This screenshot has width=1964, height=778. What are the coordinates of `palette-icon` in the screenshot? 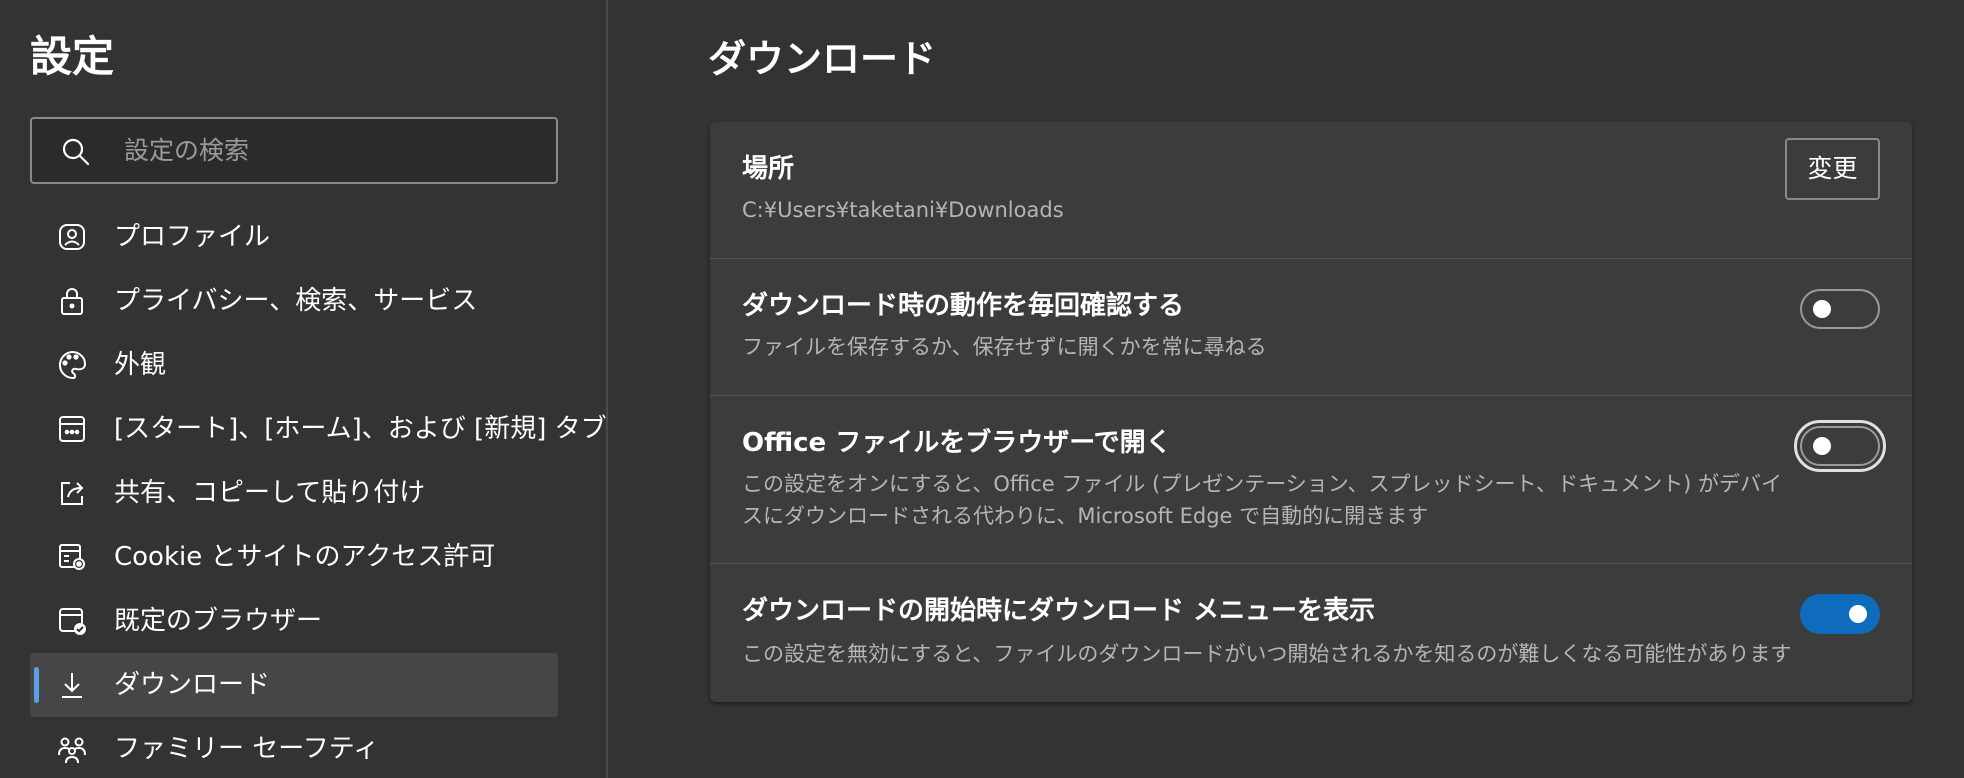 It's located at (73, 365).